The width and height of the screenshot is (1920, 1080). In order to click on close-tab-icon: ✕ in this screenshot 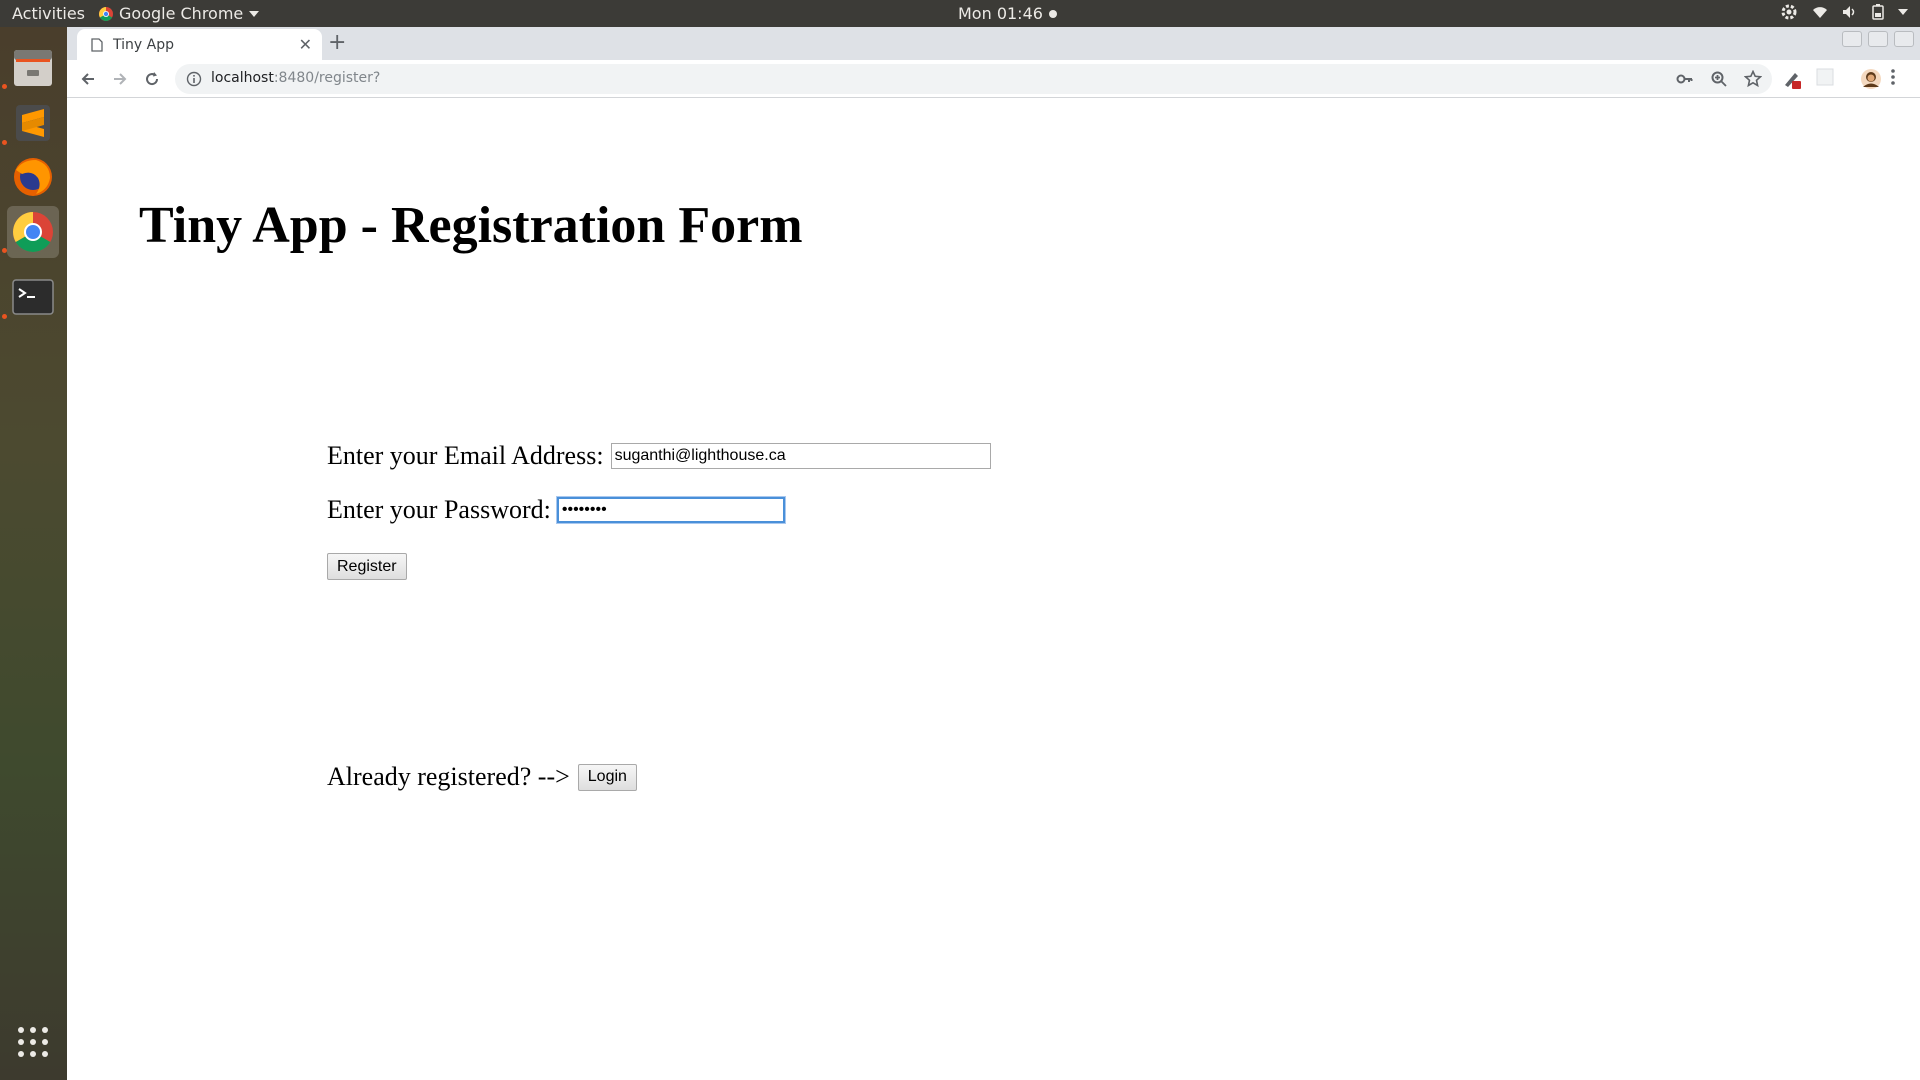, I will do `click(305, 44)`.